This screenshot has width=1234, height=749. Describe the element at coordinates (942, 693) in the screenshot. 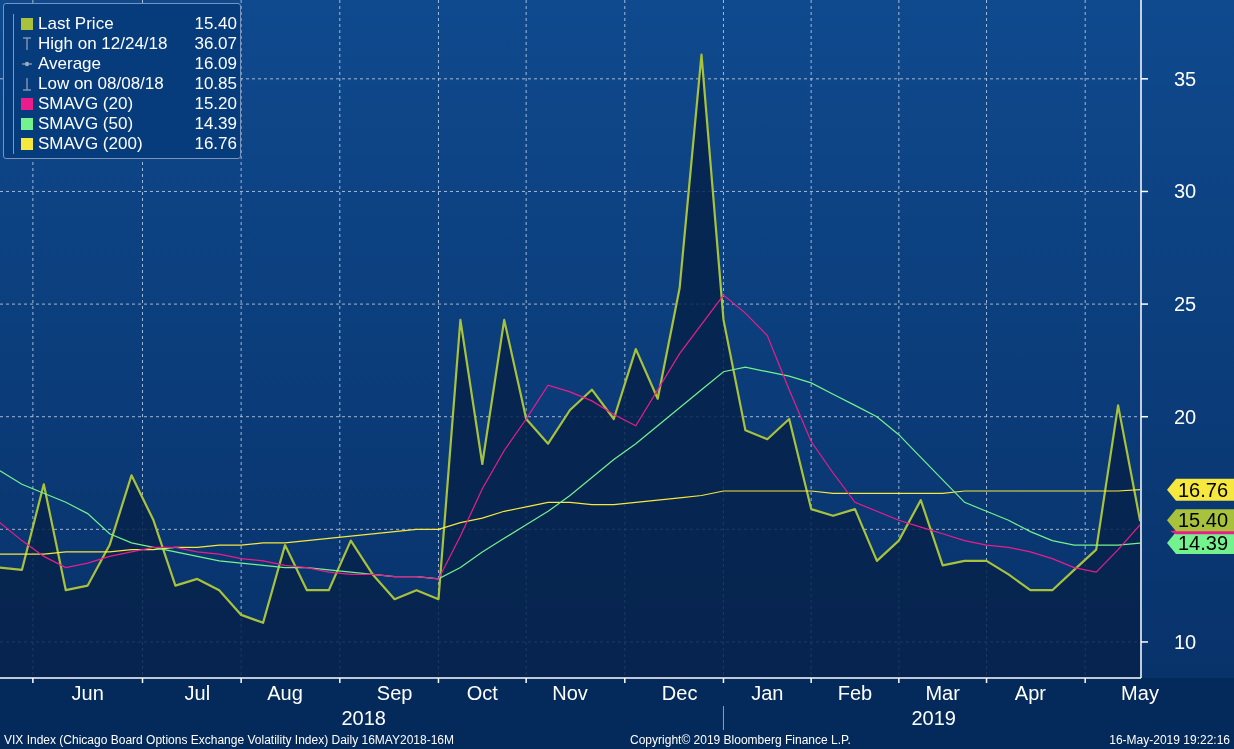

I see `month-label: Mar` at that location.